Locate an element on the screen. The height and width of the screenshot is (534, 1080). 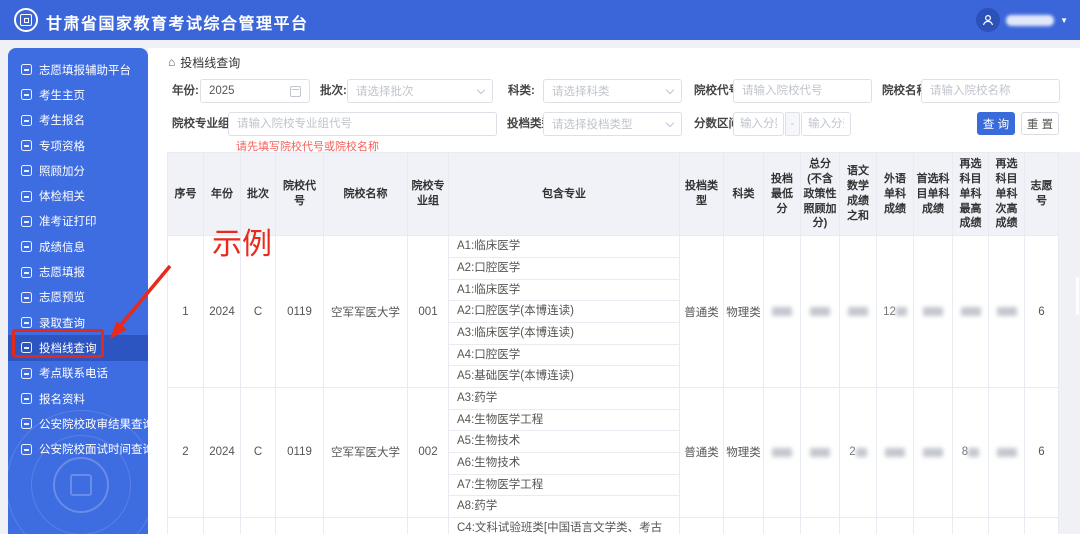
sidebar-item-admission-ticket-print: 准考证打印 is located at coordinates (78, 221).